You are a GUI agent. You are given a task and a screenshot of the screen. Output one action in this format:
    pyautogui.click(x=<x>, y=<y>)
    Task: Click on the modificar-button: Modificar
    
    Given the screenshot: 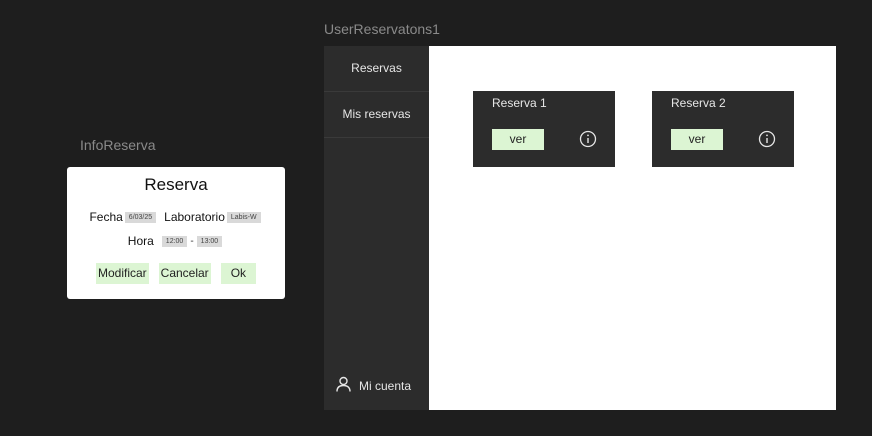 What is the action you would take?
    pyautogui.click(x=122, y=273)
    